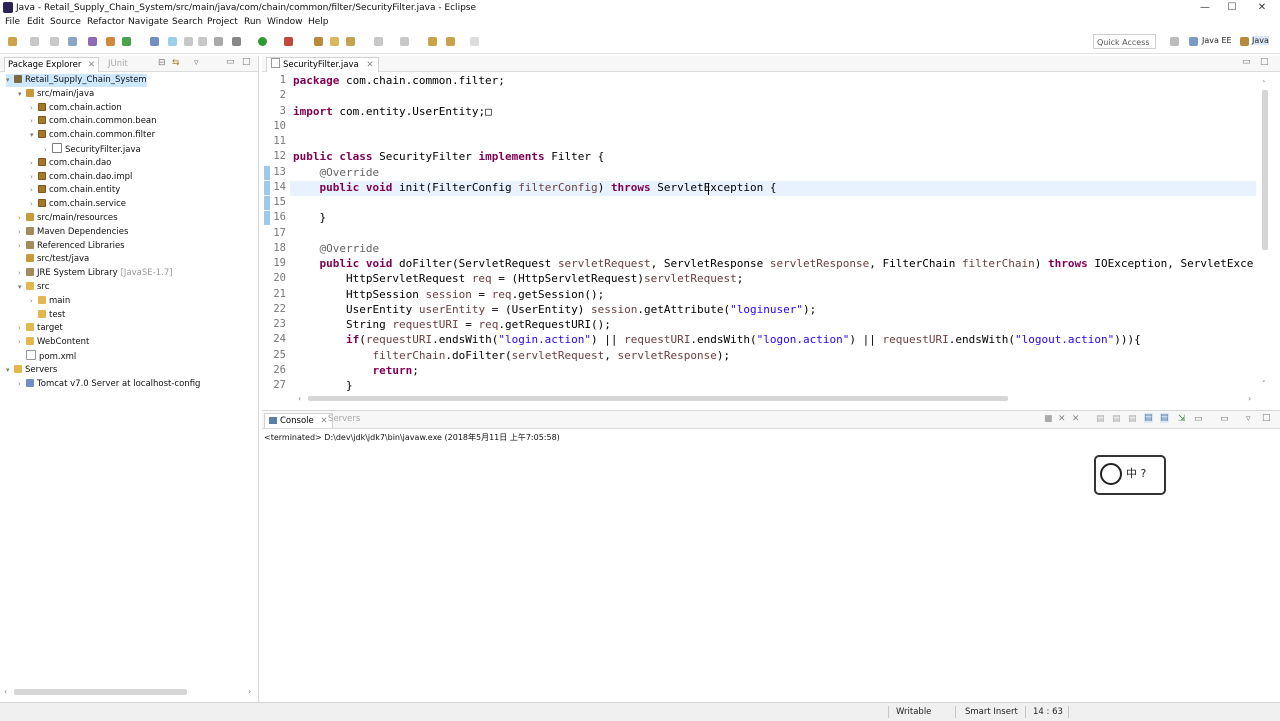 The height and width of the screenshot is (721, 1280). What do you see at coordinates (1124, 41) in the screenshot?
I see `quick-access-input: Quick Access` at bounding box center [1124, 41].